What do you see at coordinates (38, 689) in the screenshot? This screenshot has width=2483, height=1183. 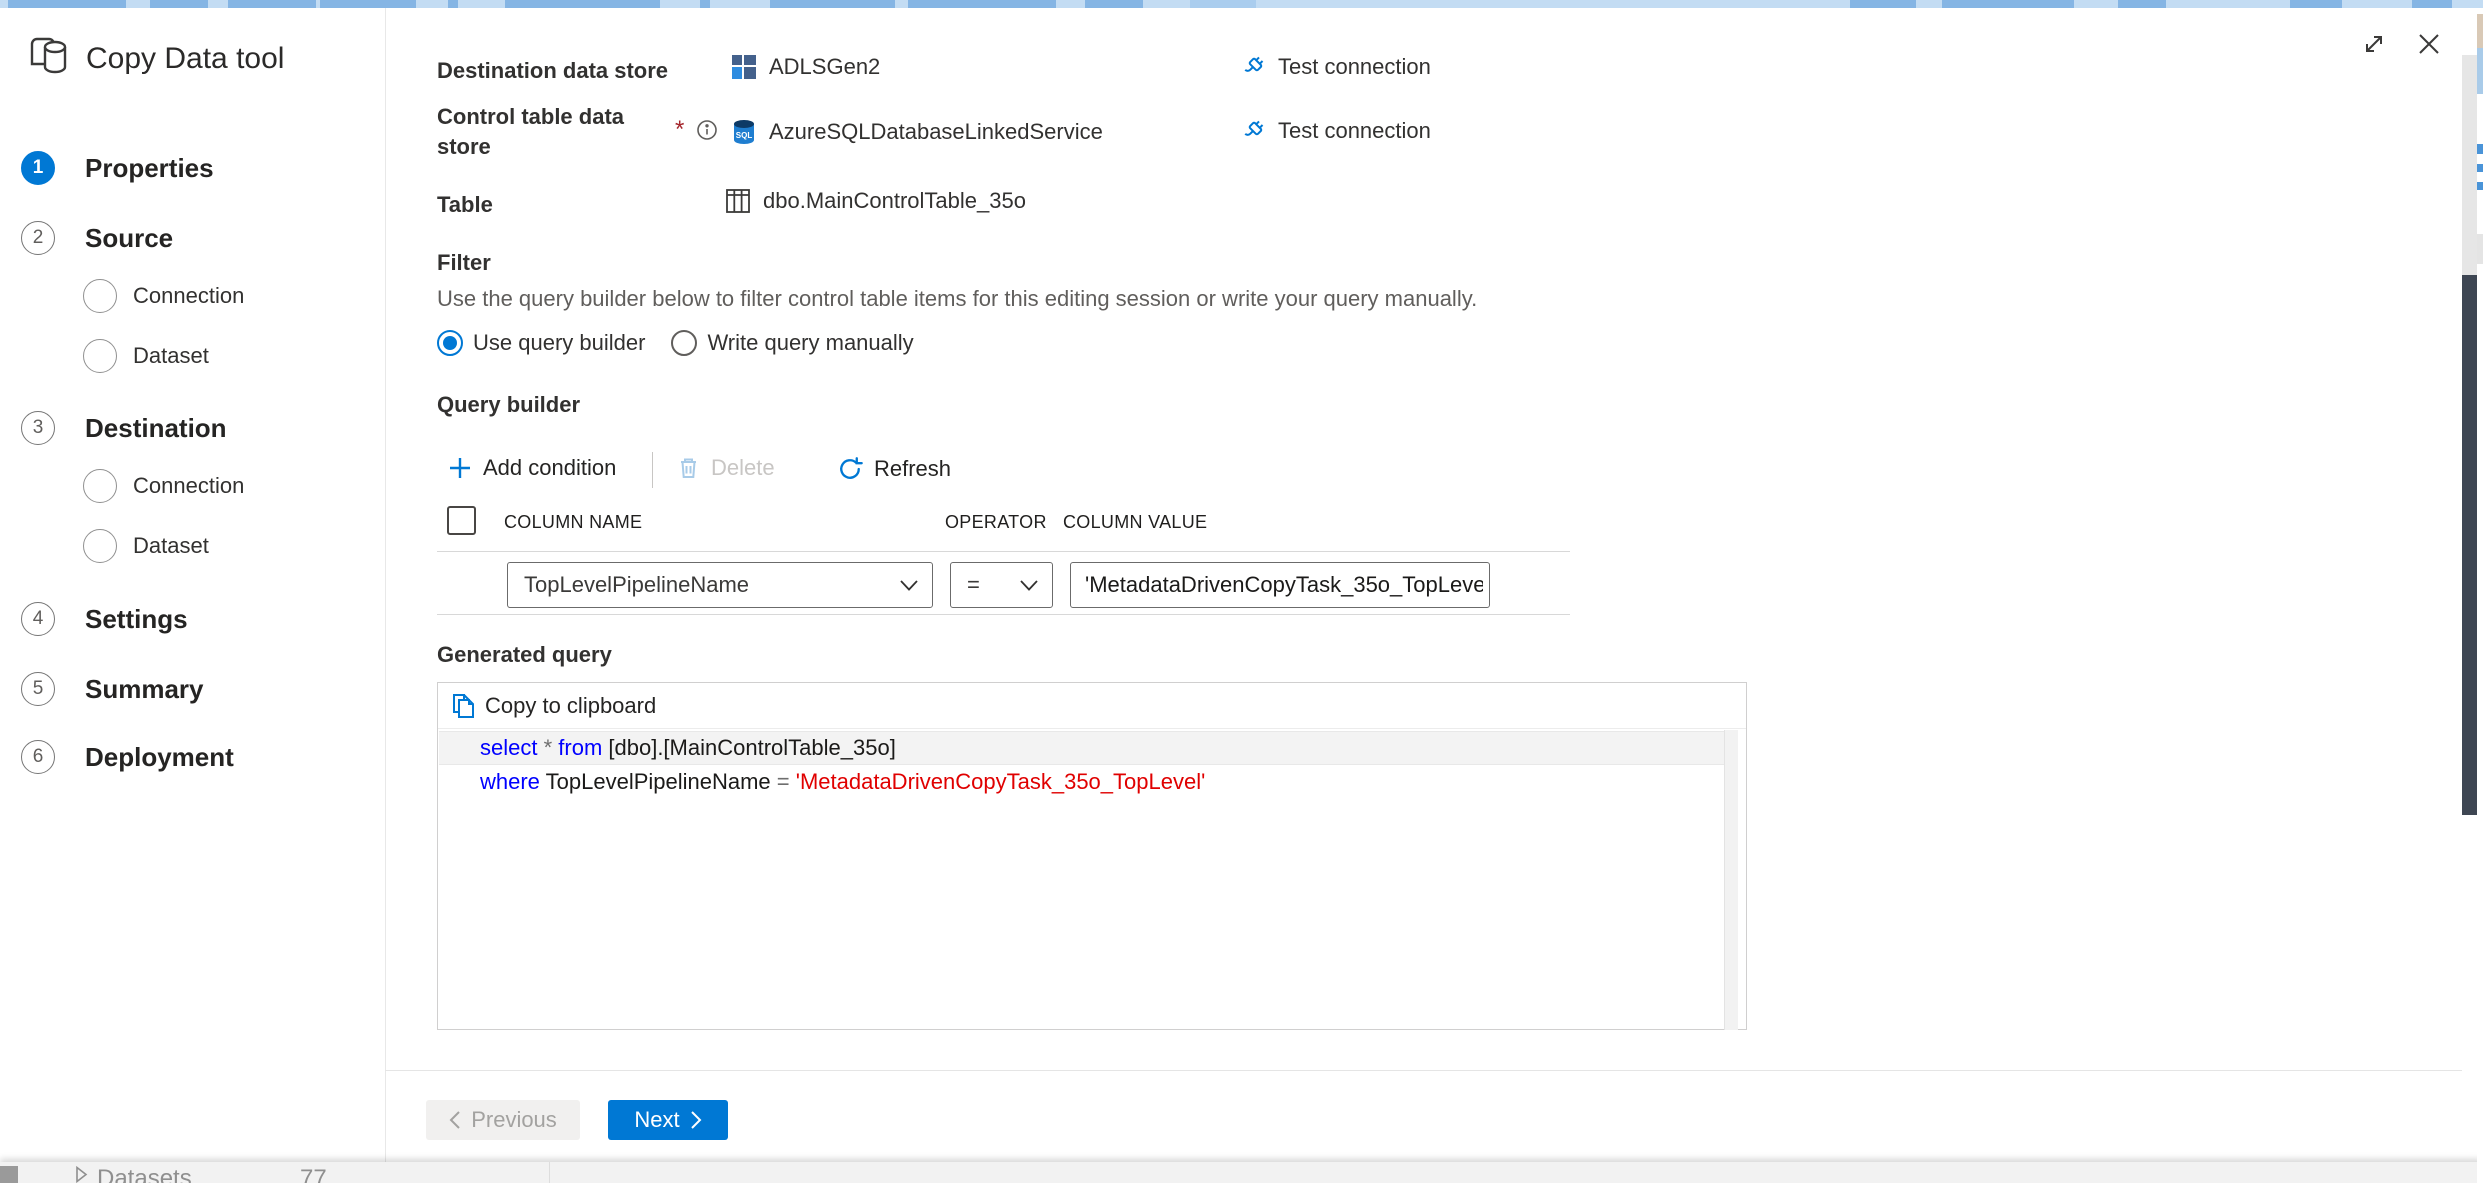 I see `step-number-badge: 5` at bounding box center [38, 689].